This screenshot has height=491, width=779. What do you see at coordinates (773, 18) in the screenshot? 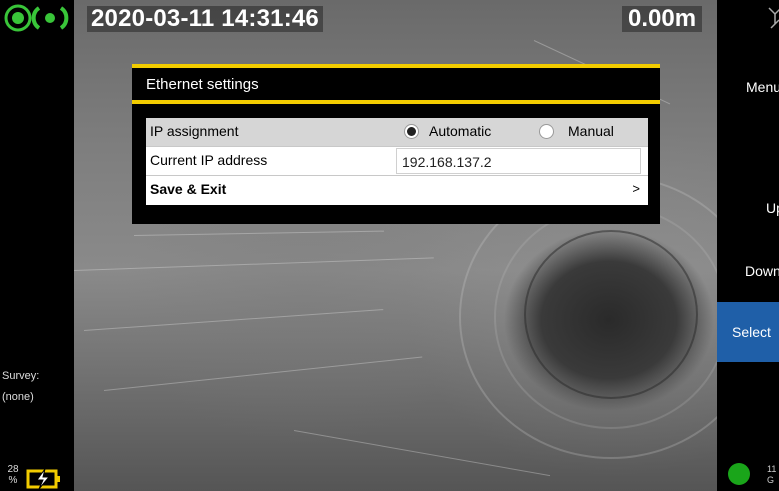
I see `antenna-icon` at bounding box center [773, 18].